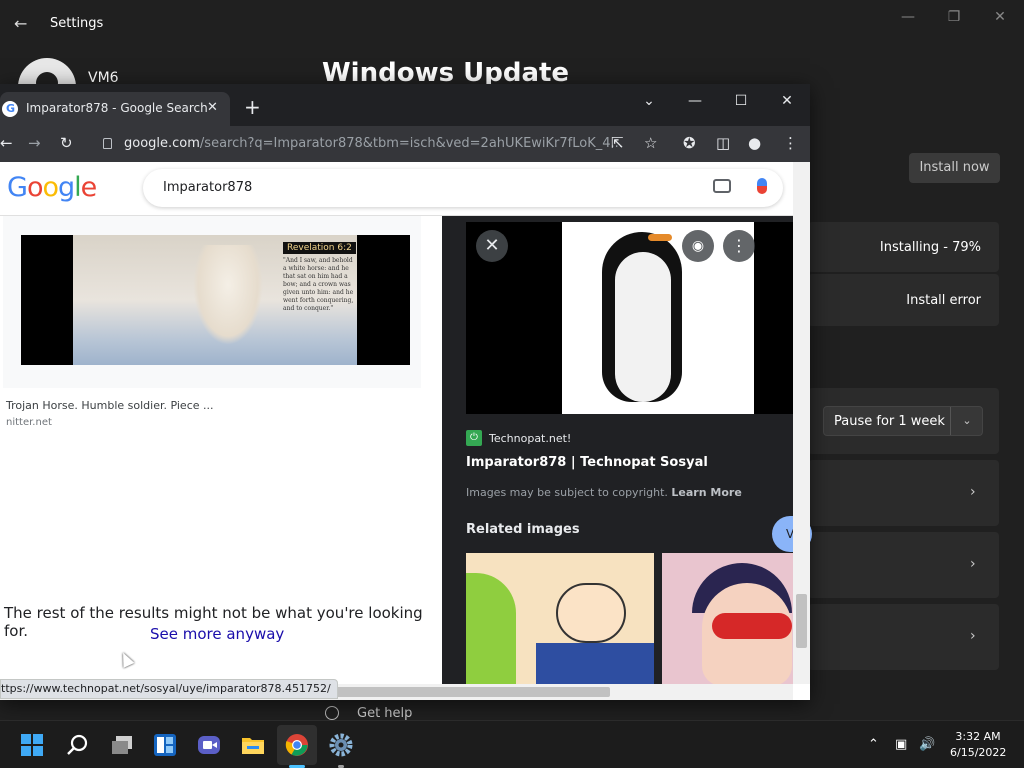  Describe the element at coordinates (384, 713) in the screenshot. I see `get-help-link: Get help` at that location.